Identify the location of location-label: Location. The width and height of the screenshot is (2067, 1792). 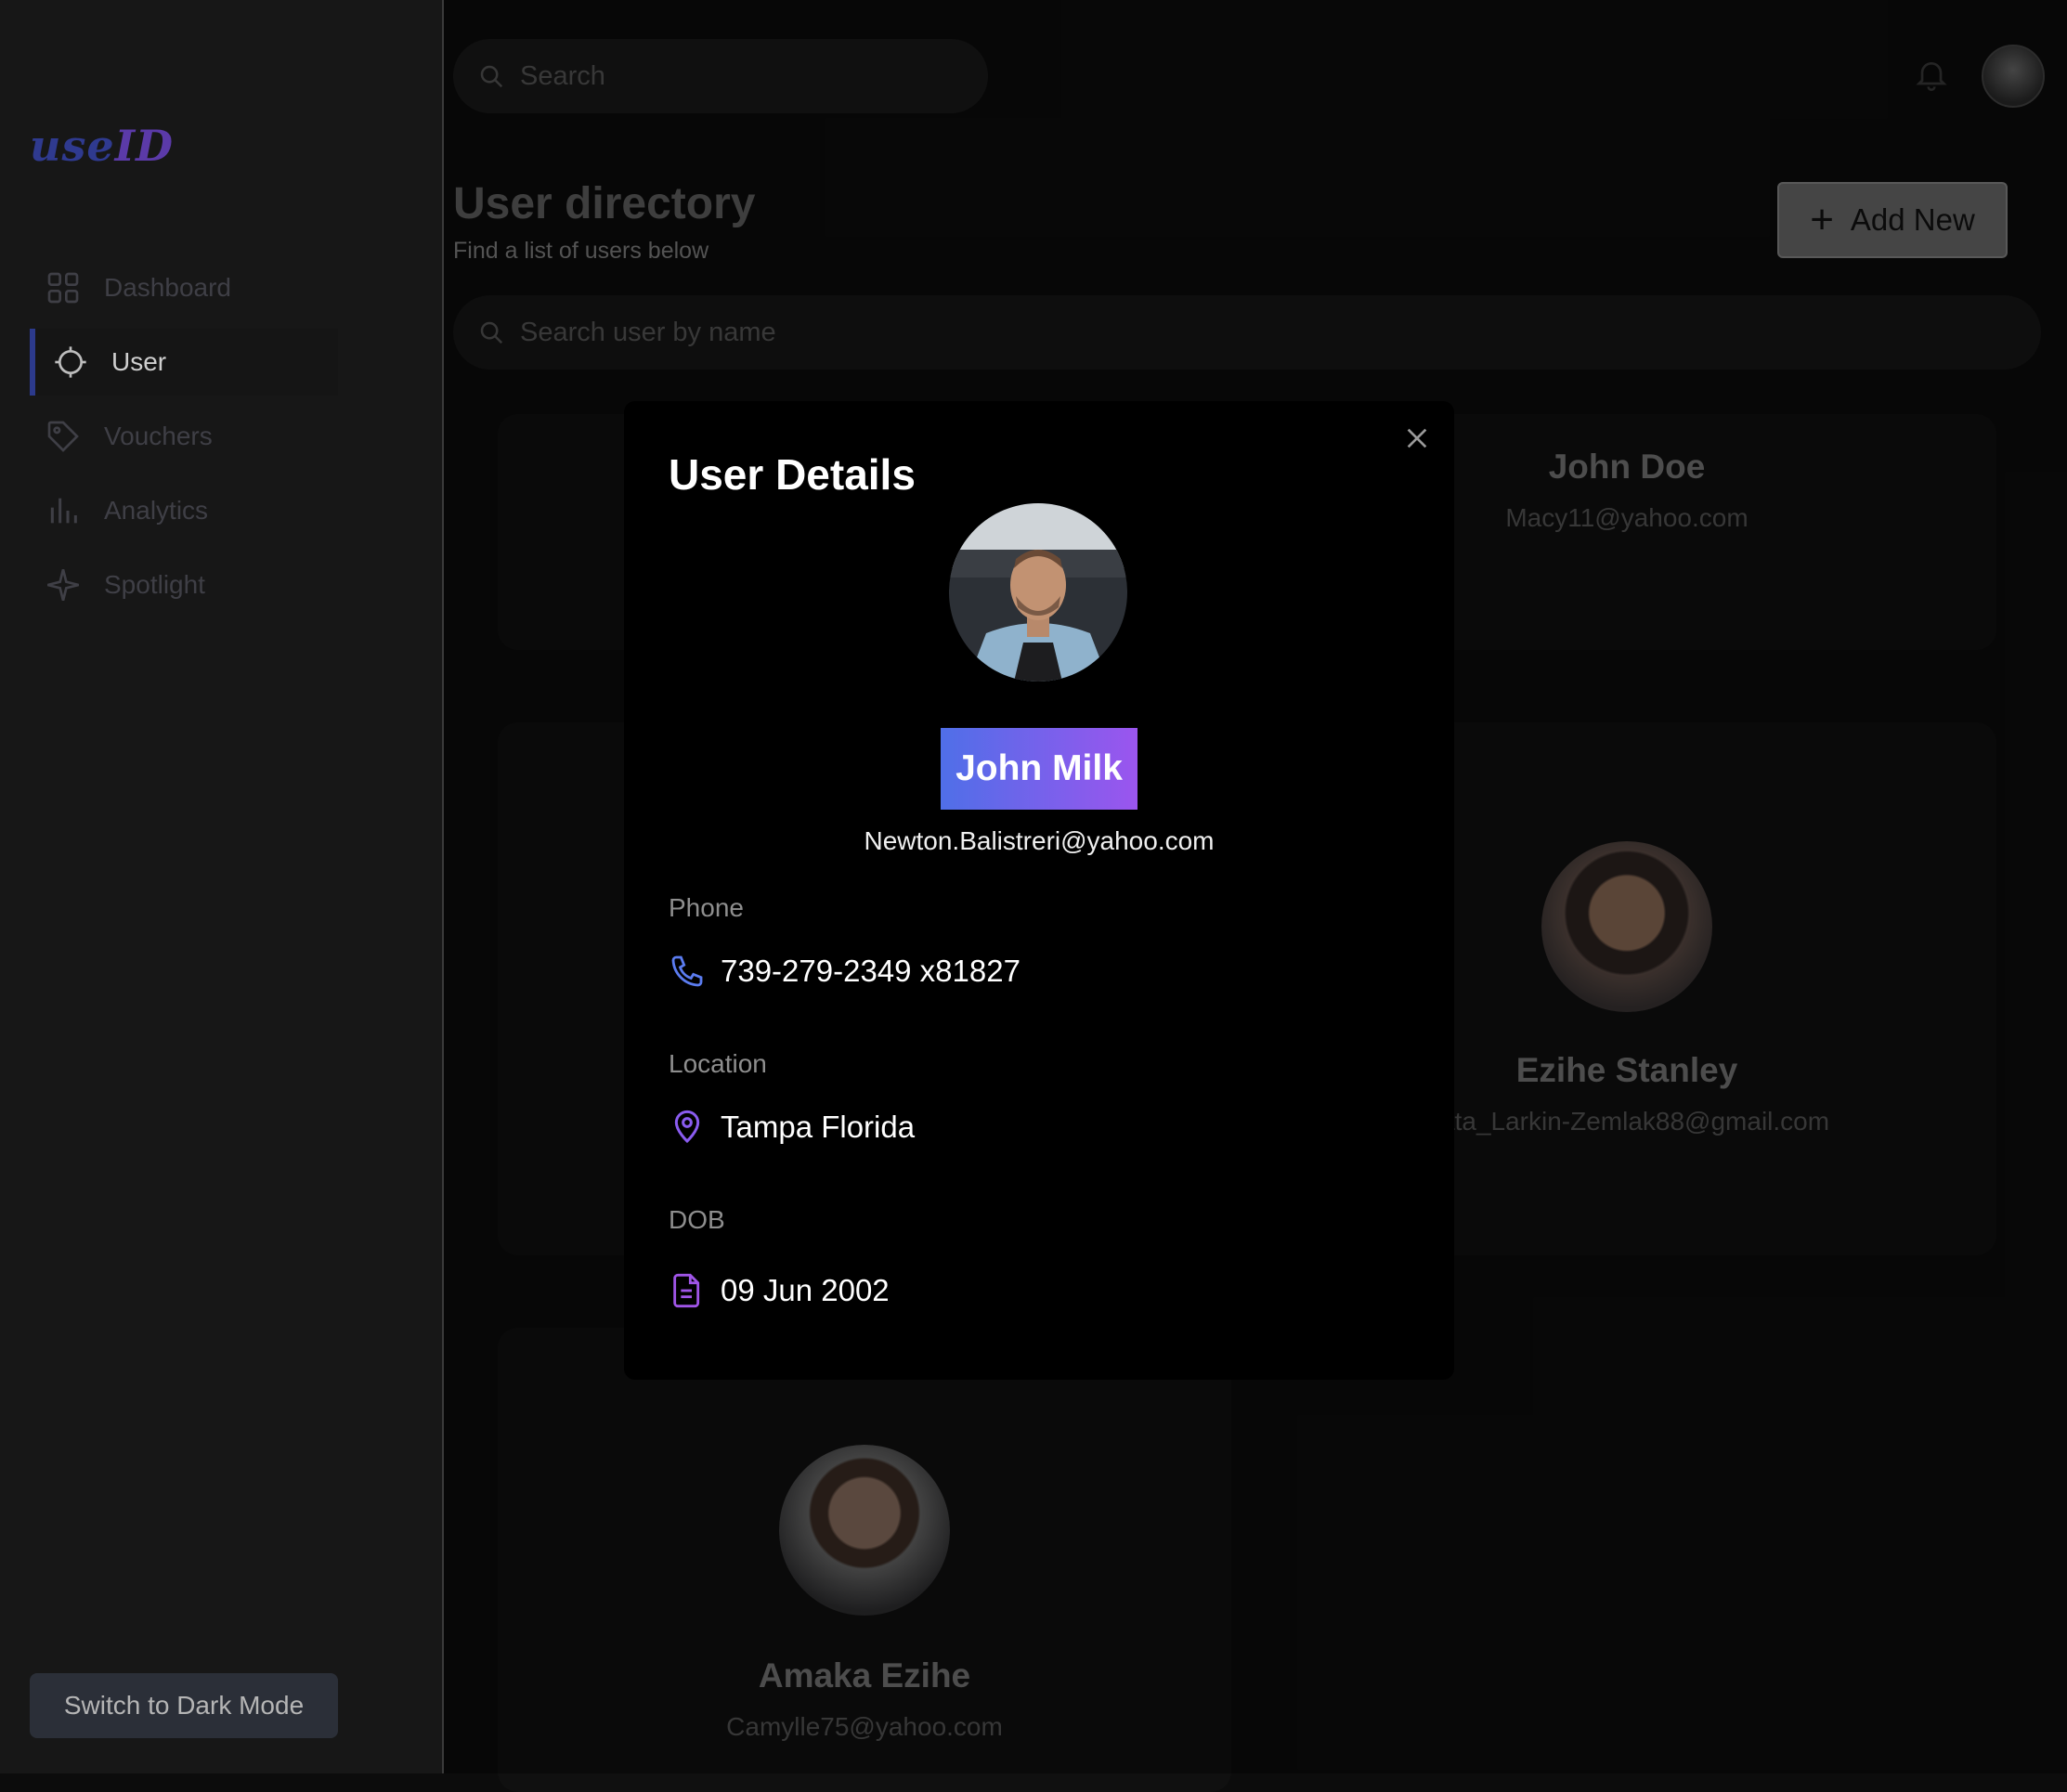
(718, 1063).